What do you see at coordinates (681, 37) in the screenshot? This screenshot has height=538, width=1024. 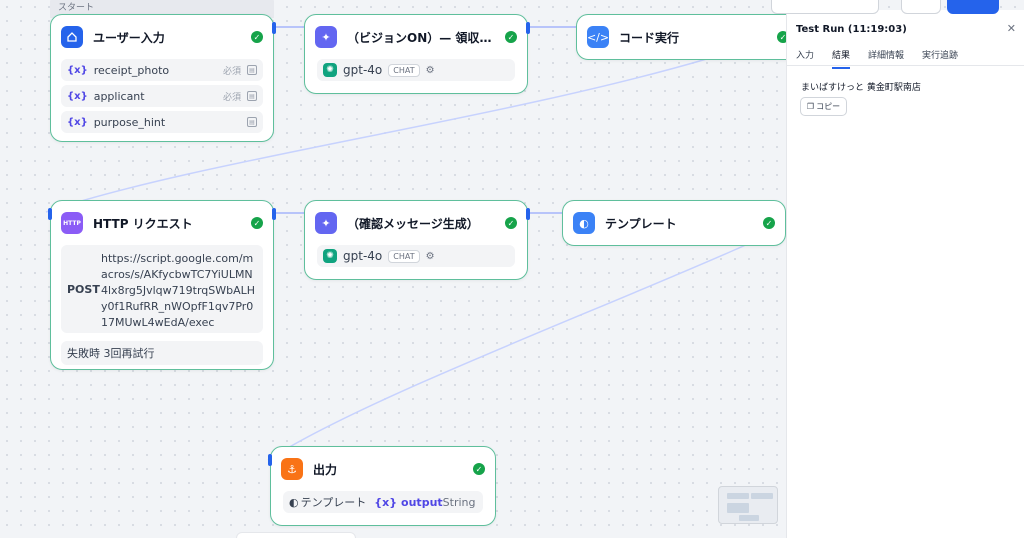 I see `node-code-exec: </> コード実行 ✓` at bounding box center [681, 37].